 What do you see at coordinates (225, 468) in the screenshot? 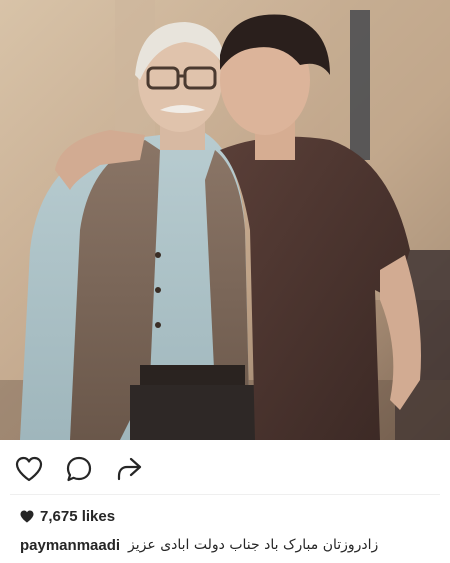
I see `post-actions-bar` at bounding box center [225, 468].